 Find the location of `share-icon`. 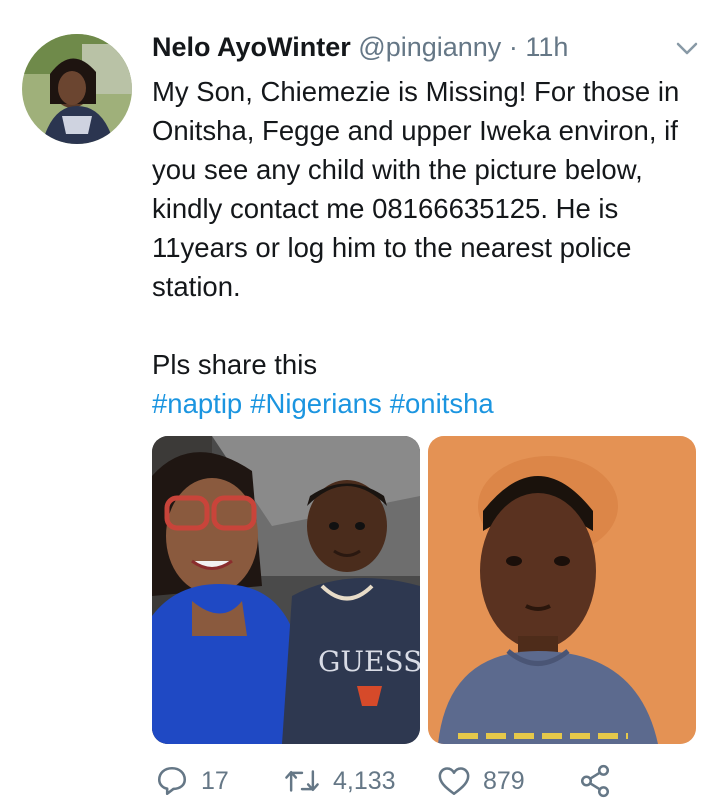

share-icon is located at coordinates (595, 781).